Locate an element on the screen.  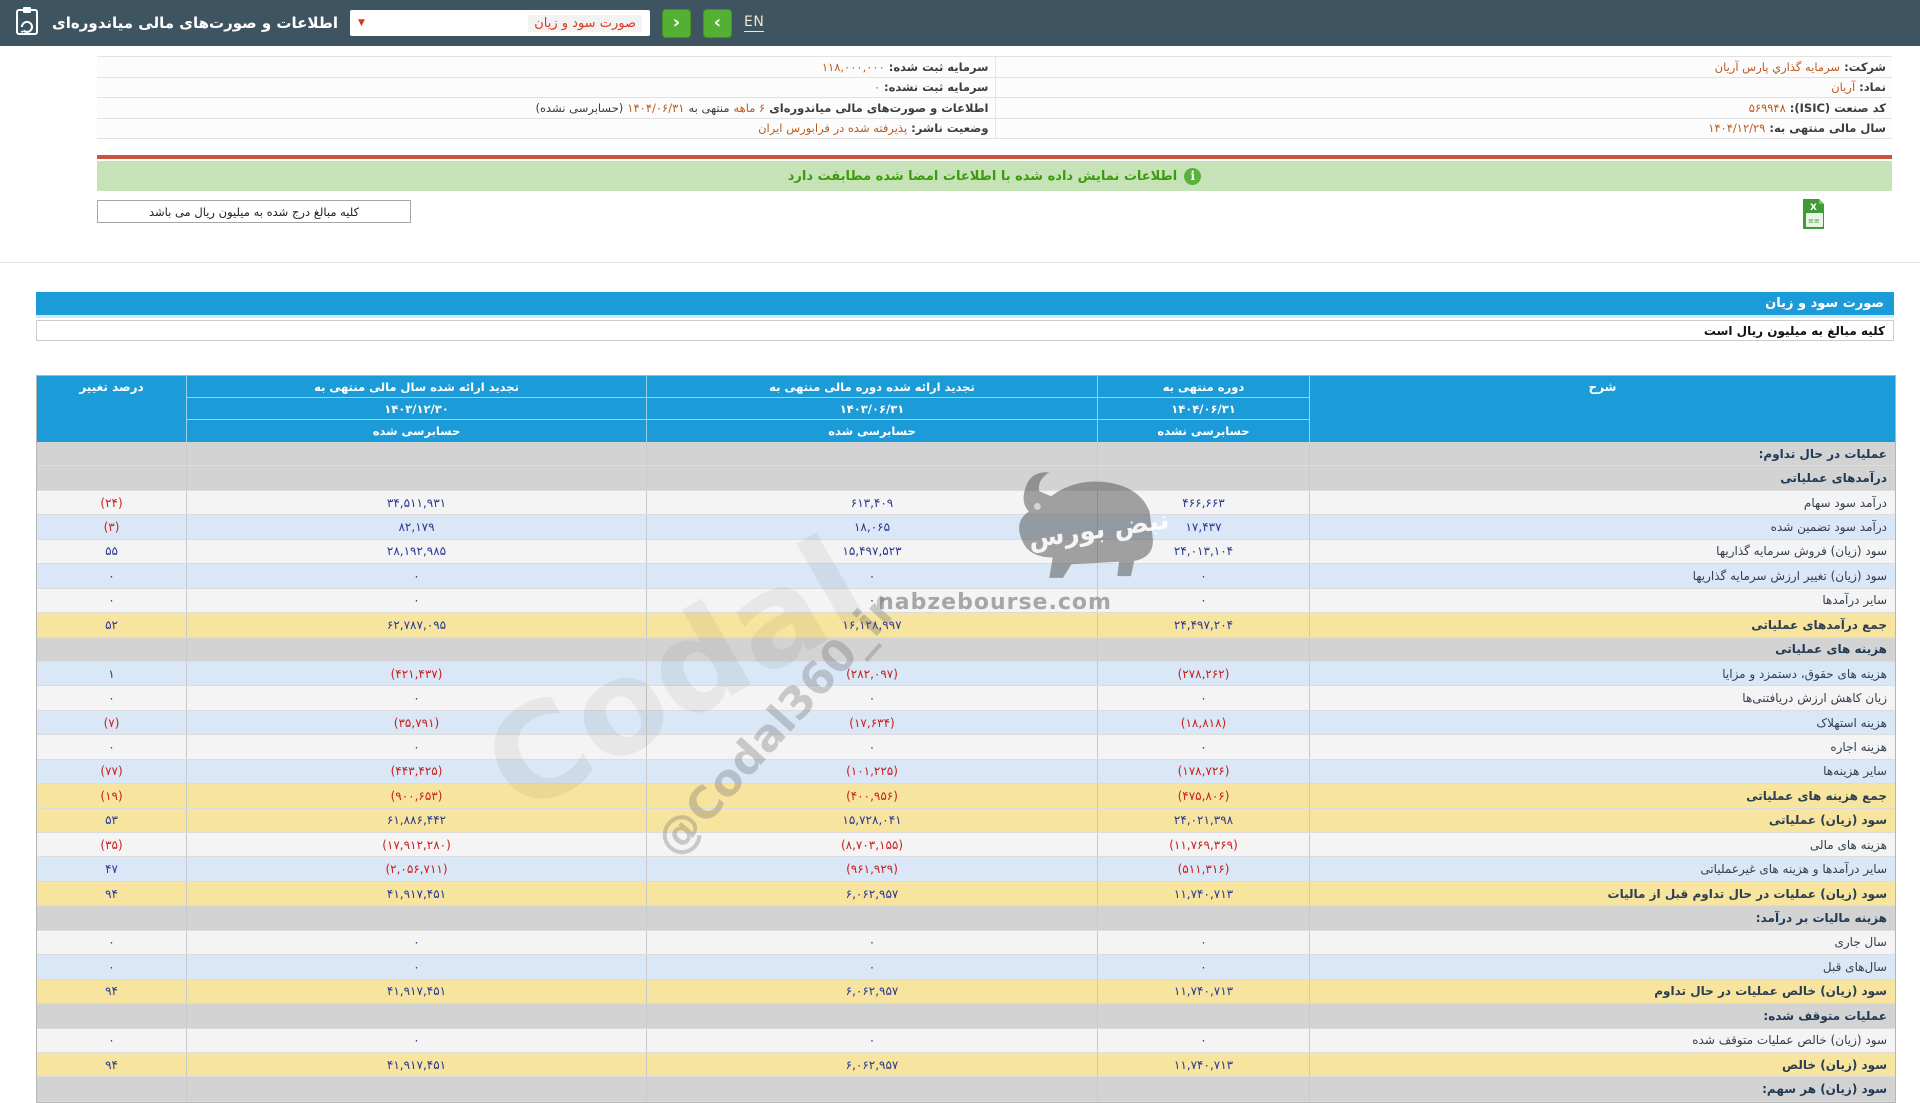
value-cell-c3: ۳۴,۵۱۱,۹۳۱ is located at coordinates (416, 502).